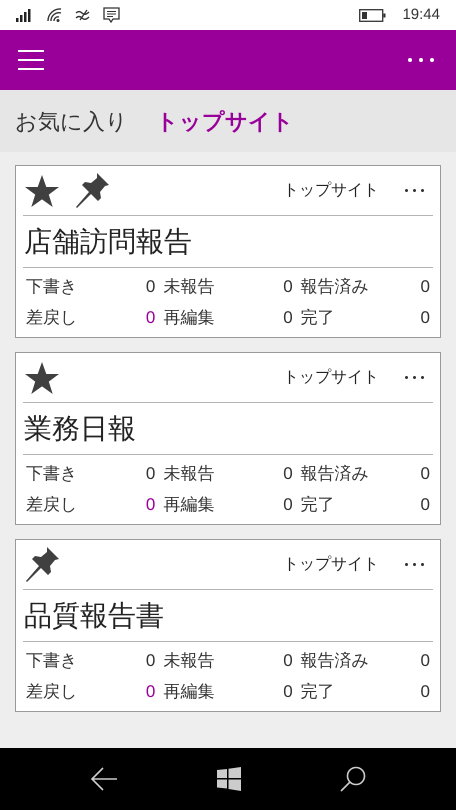 Image resolution: width=456 pixels, height=810 pixels. What do you see at coordinates (225, 121) in the screenshot?
I see `tab: トップサイト` at bounding box center [225, 121].